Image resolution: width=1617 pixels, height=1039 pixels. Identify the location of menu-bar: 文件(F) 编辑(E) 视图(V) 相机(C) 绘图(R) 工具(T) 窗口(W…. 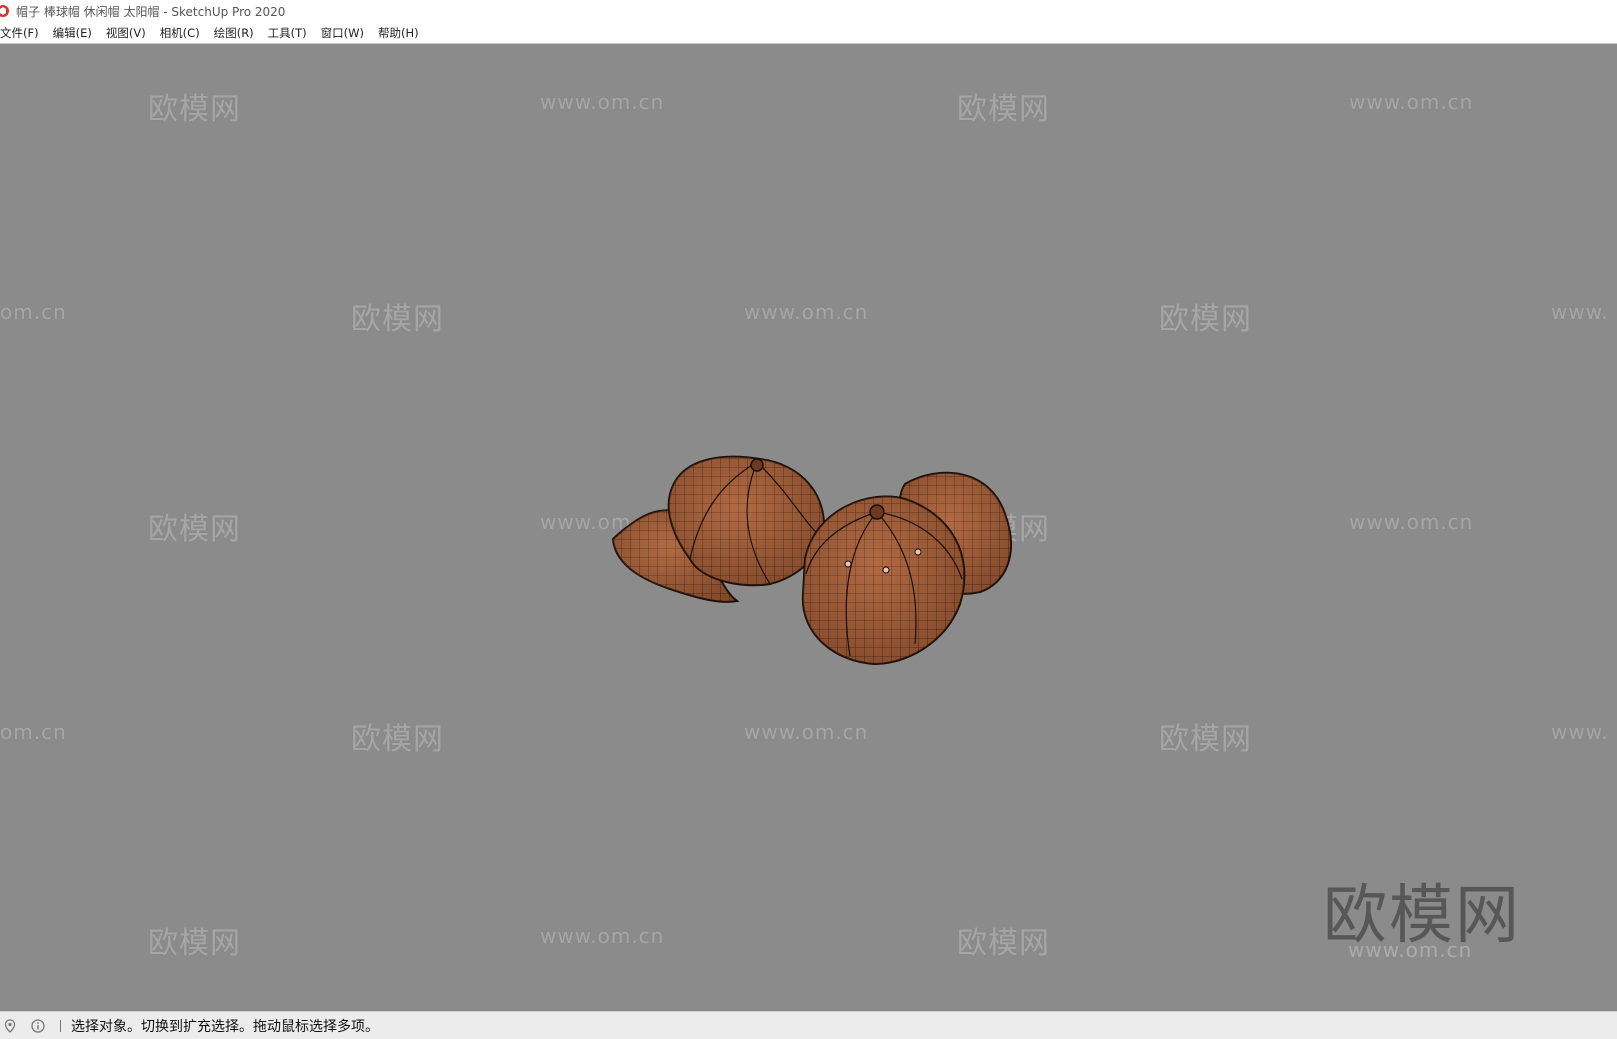
(808, 33).